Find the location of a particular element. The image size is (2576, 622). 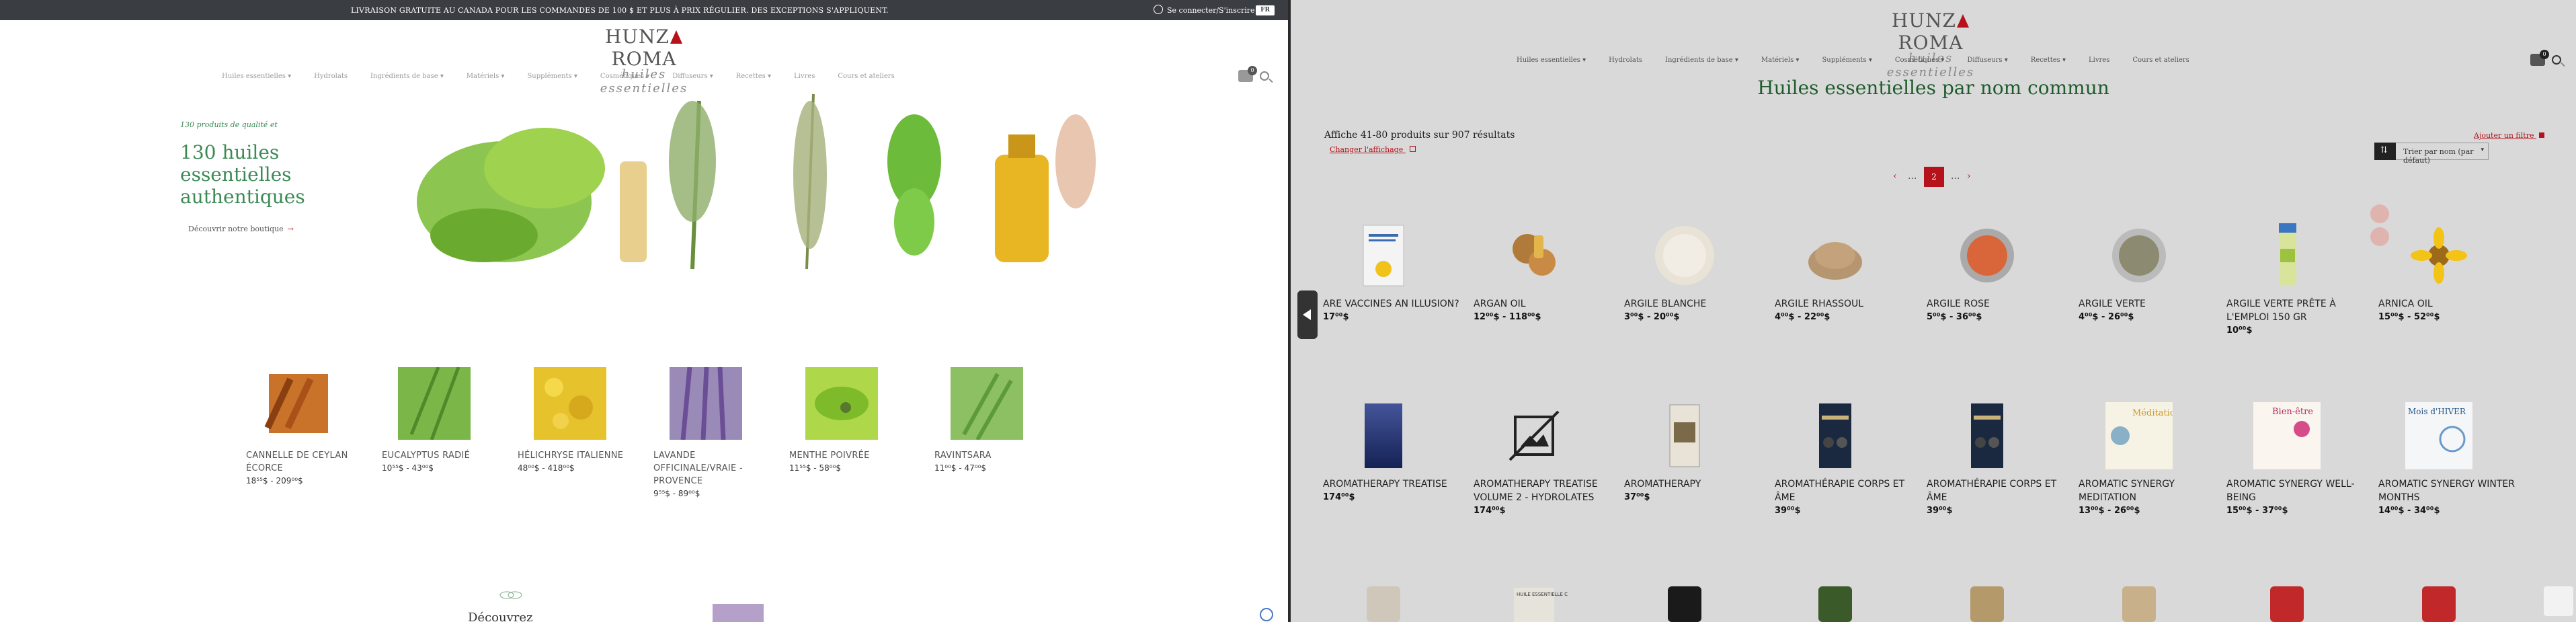

product-card: EUCALYPTUS RADIÉ 10⁵⁵$ - 43⁰⁰$ is located at coordinates (446, 420).